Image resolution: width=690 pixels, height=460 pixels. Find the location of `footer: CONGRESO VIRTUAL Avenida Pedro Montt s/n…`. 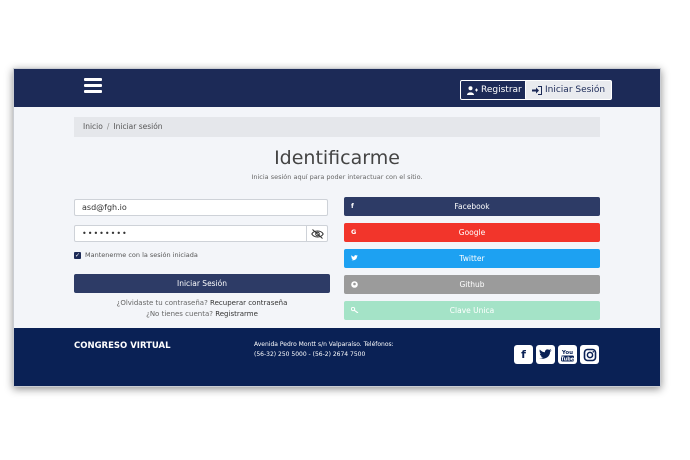

footer: CONGRESO VIRTUAL Avenida Pedro Montt s/n… is located at coordinates (337, 357).